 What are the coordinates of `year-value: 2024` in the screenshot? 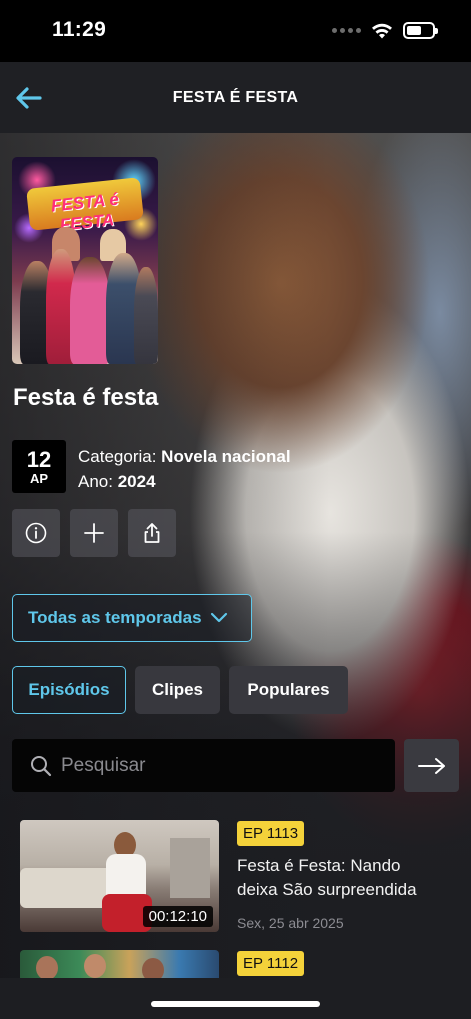 It's located at (136, 481).